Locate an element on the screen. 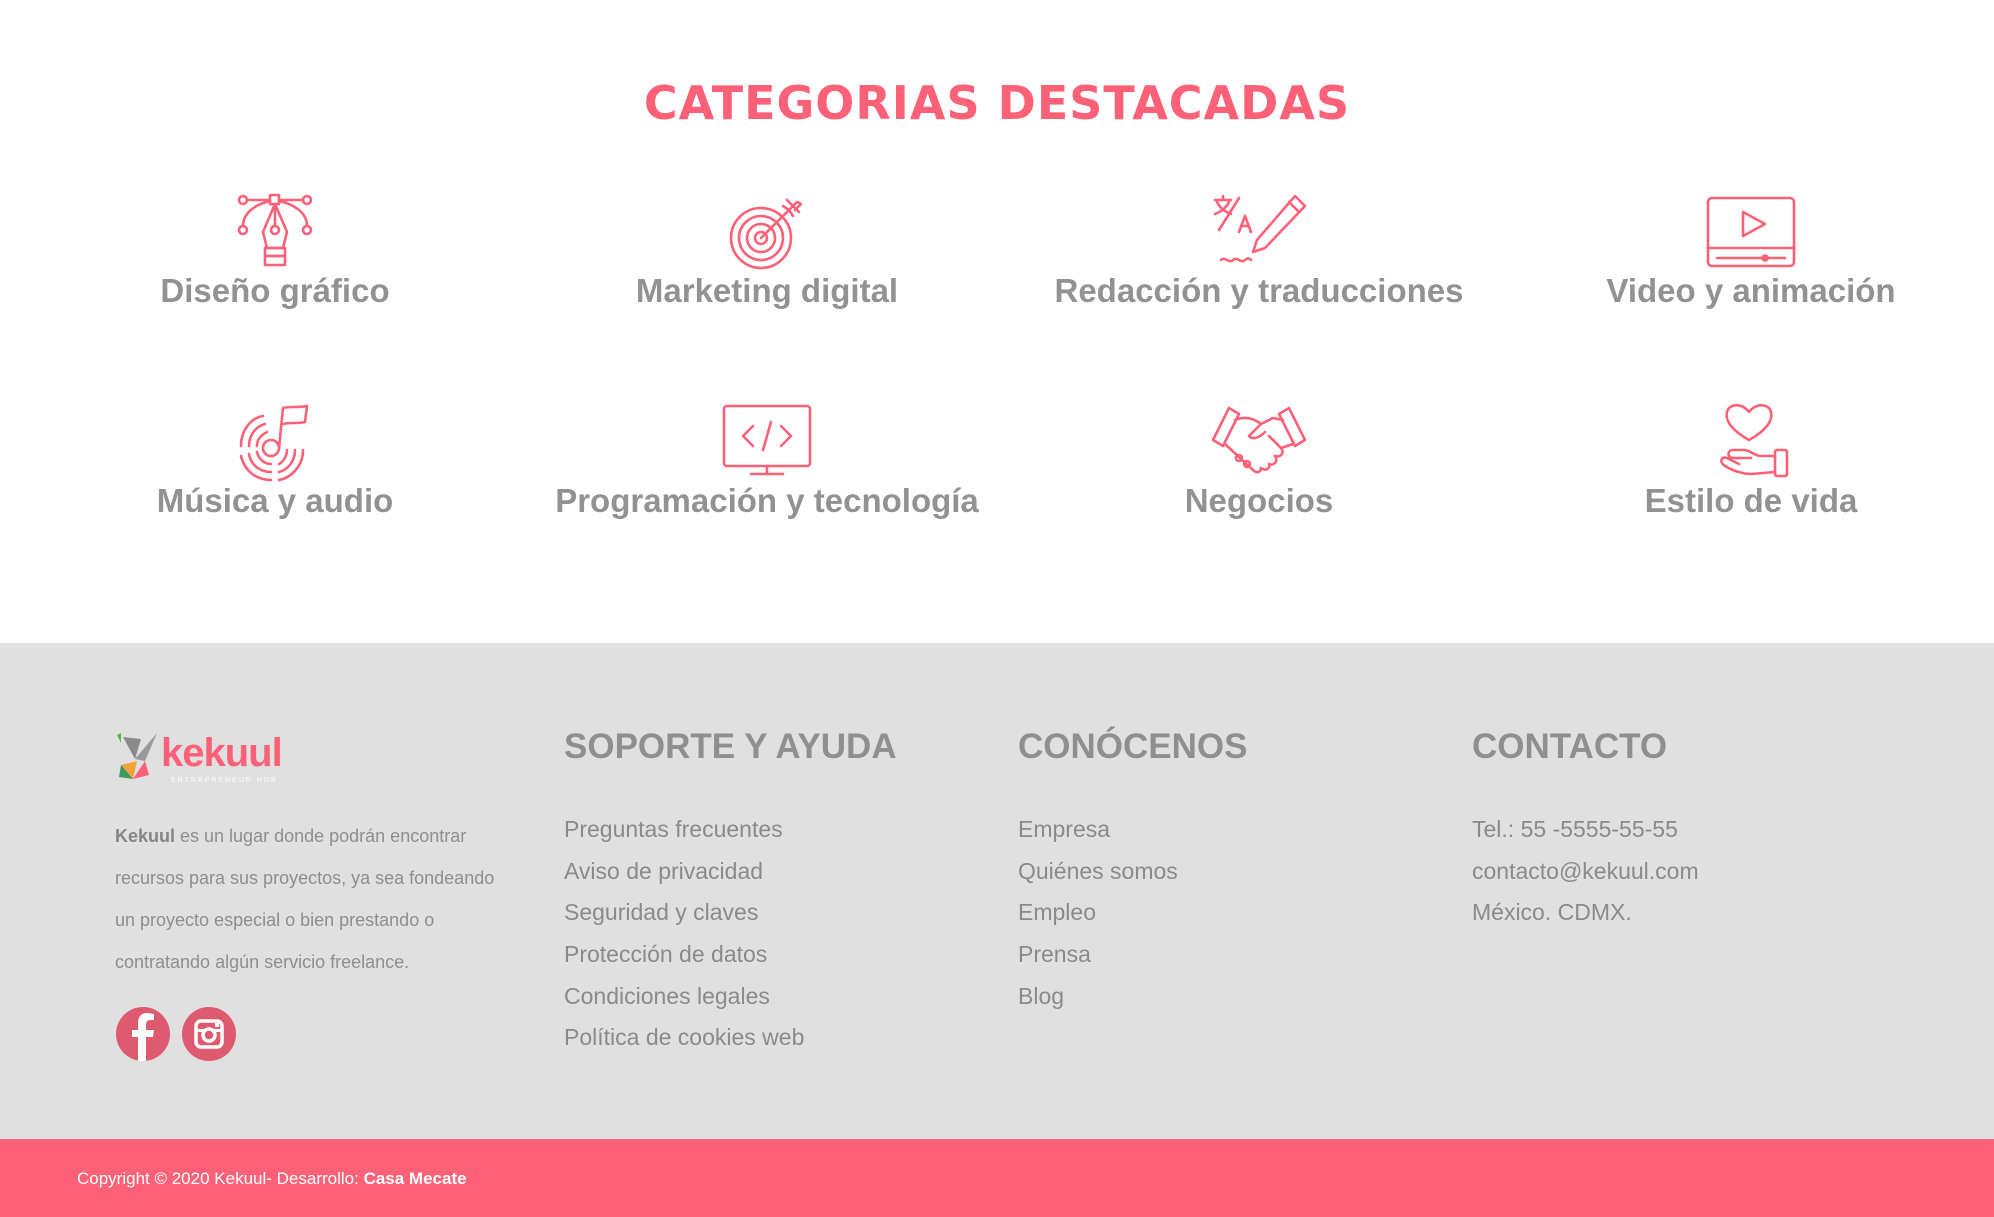  facebook-icon is located at coordinates (143, 1037).